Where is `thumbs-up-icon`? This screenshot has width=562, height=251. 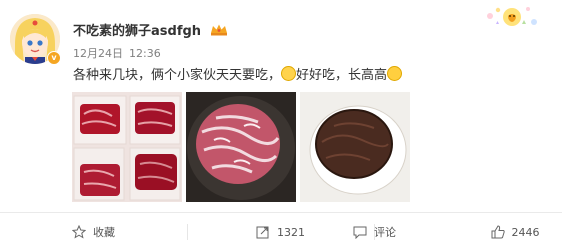
thumbs-up-icon is located at coordinates (498, 232).